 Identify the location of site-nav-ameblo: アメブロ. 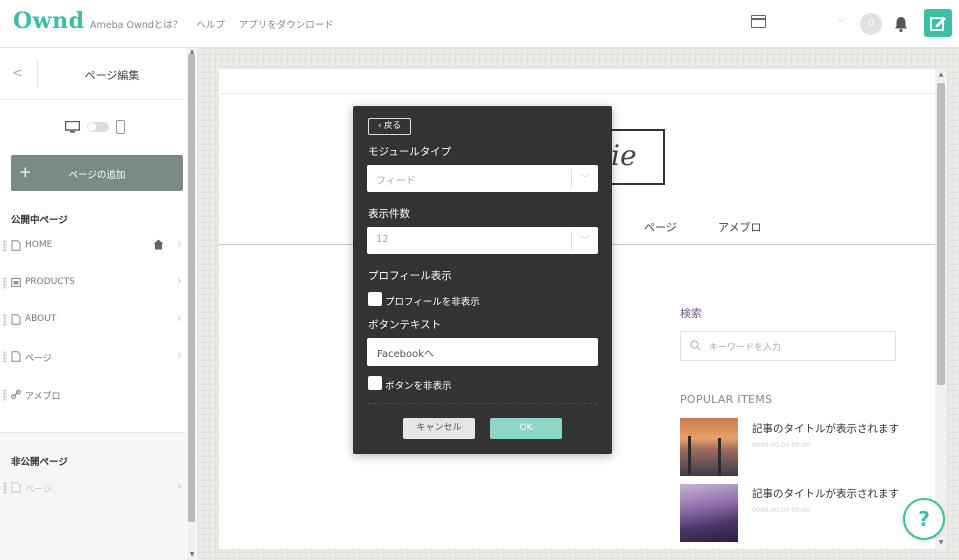
(739, 227).